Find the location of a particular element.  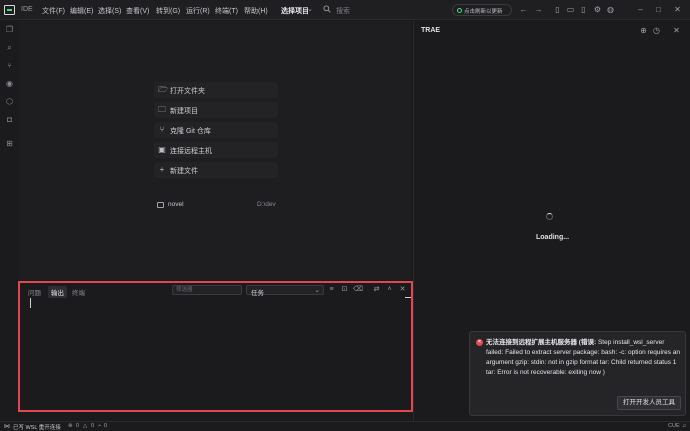

search-icon is located at coordinates (327, 9).